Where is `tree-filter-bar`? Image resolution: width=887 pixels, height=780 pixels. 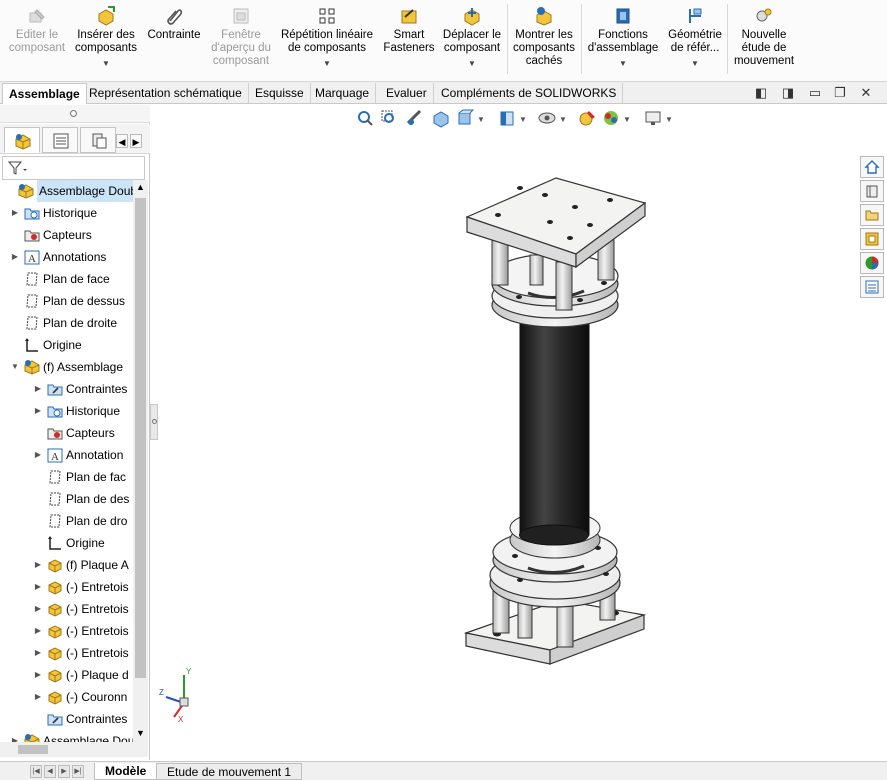 tree-filter-bar is located at coordinates (73, 168).